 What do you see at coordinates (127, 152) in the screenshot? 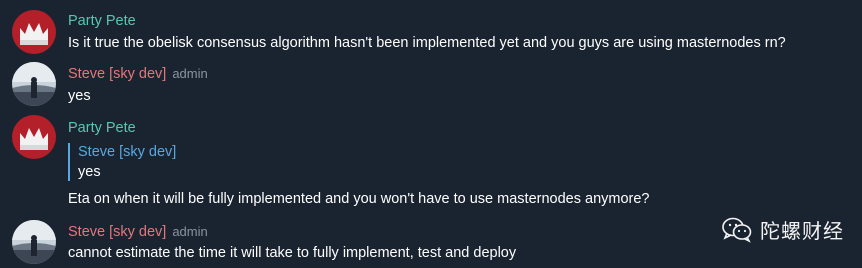
I see `reply-author: Steve [sky dev]` at bounding box center [127, 152].